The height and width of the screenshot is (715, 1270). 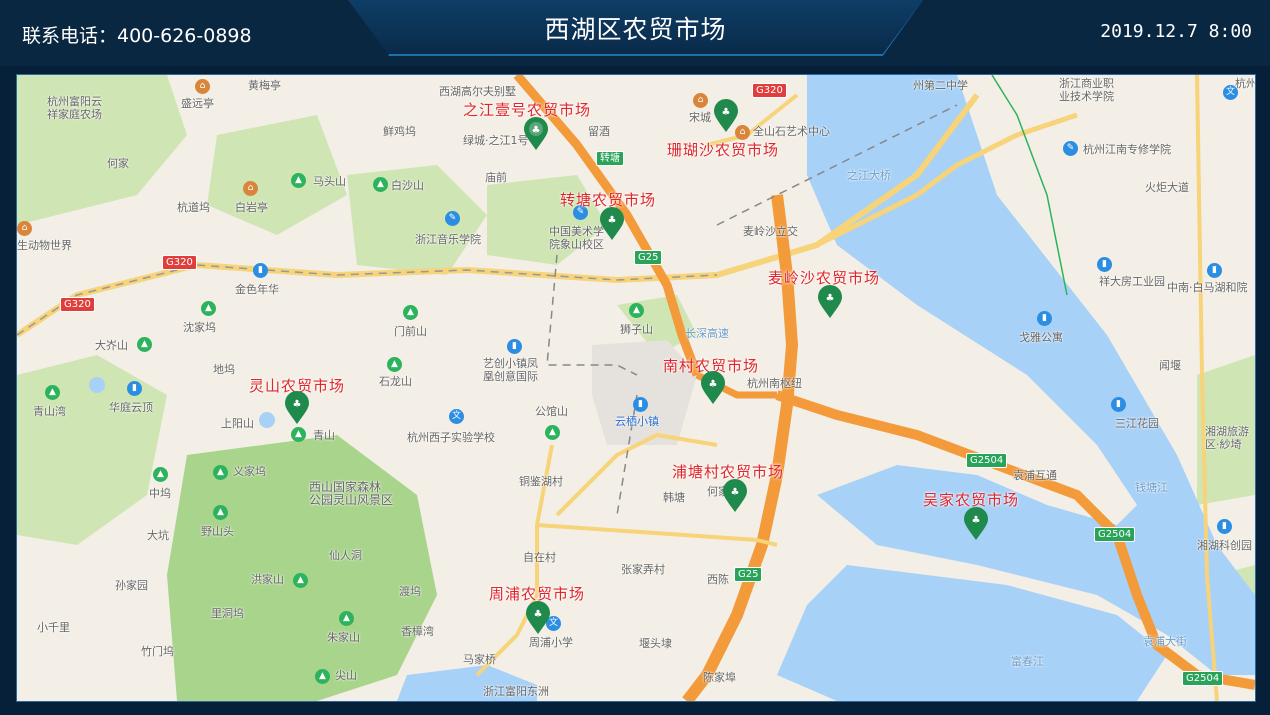 I want to click on place-label: 杭道坞, so click(x=193, y=207).